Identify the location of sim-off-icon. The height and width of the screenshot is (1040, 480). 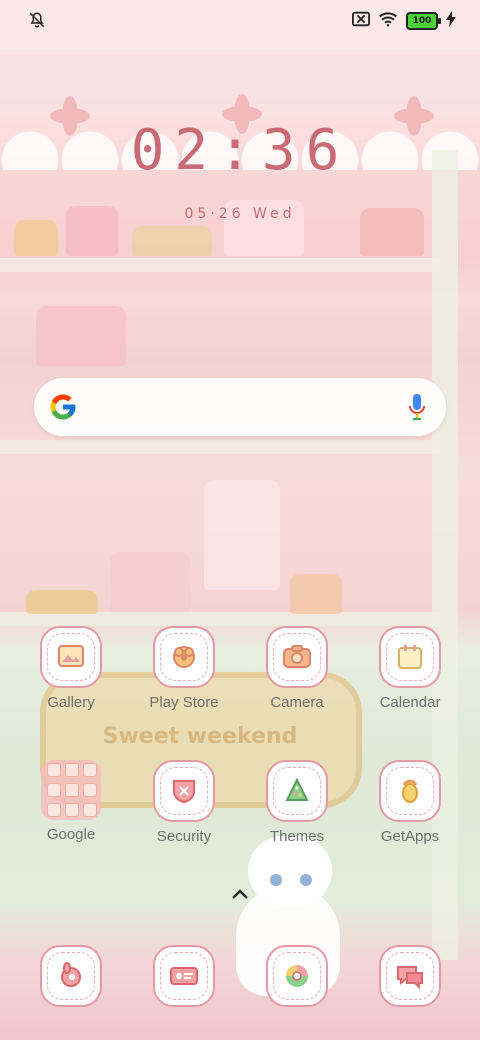
(361, 21).